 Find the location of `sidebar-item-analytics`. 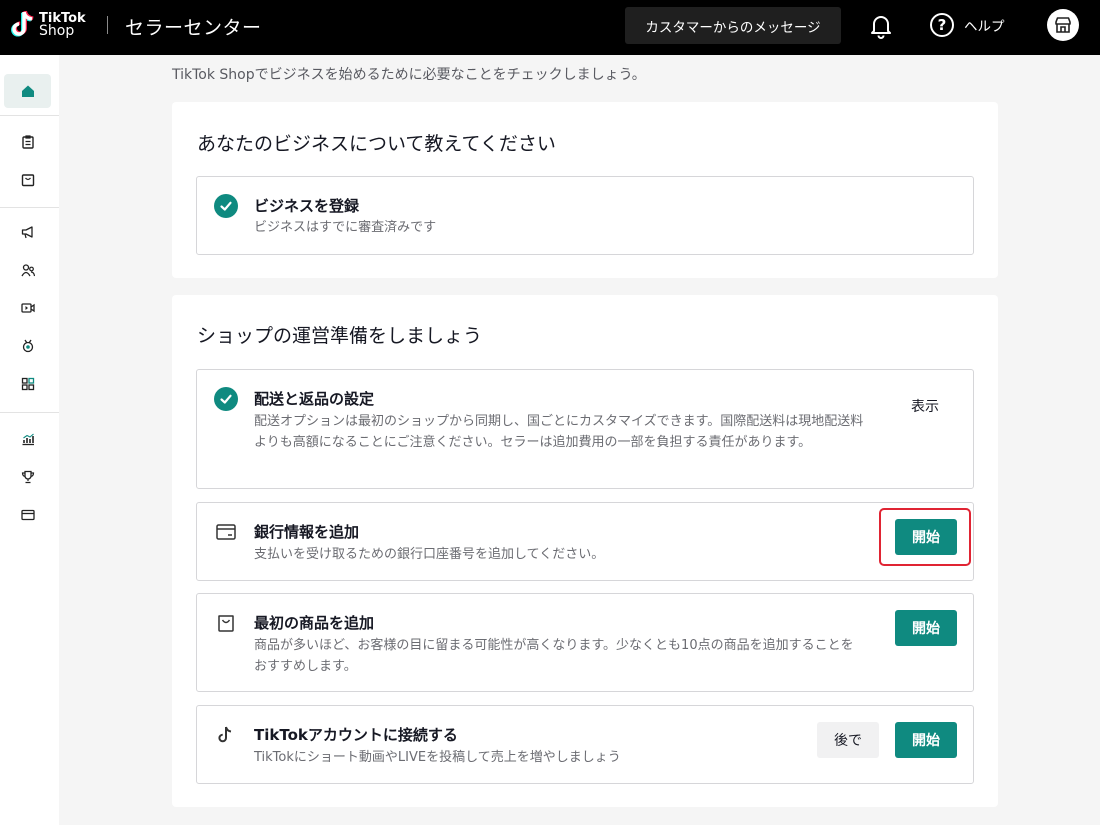

sidebar-item-analytics is located at coordinates (27, 439).